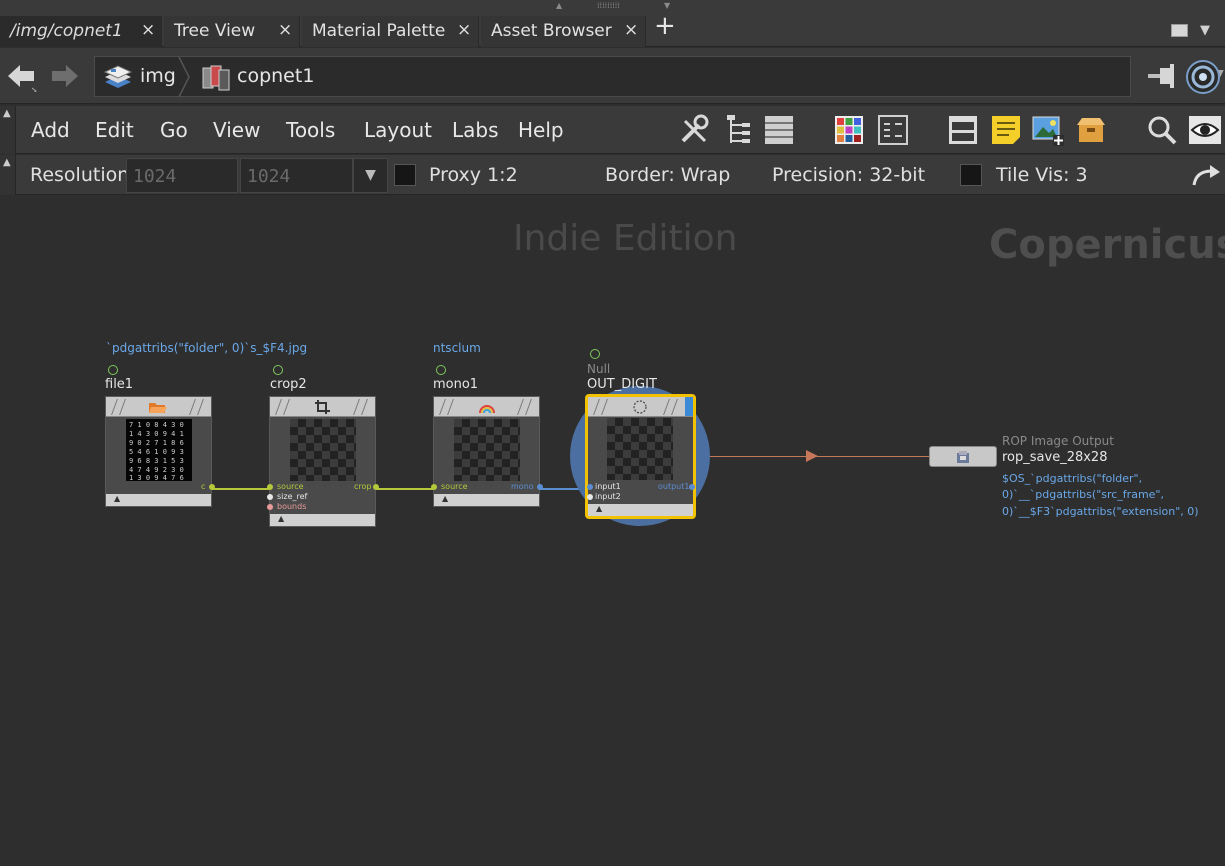 Image resolution: width=1225 pixels, height=866 pixels. Describe the element at coordinates (50, 130) in the screenshot. I see `menu-add: Add` at that location.